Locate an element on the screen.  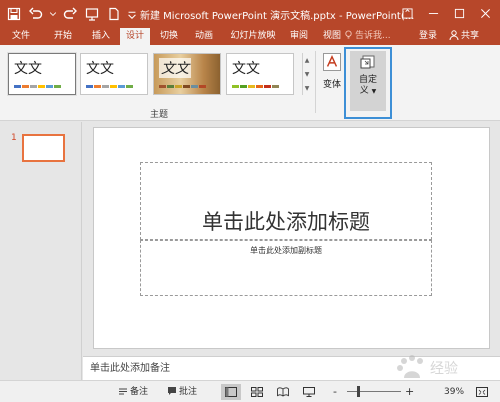
close-button is located at coordinates (485, 13).